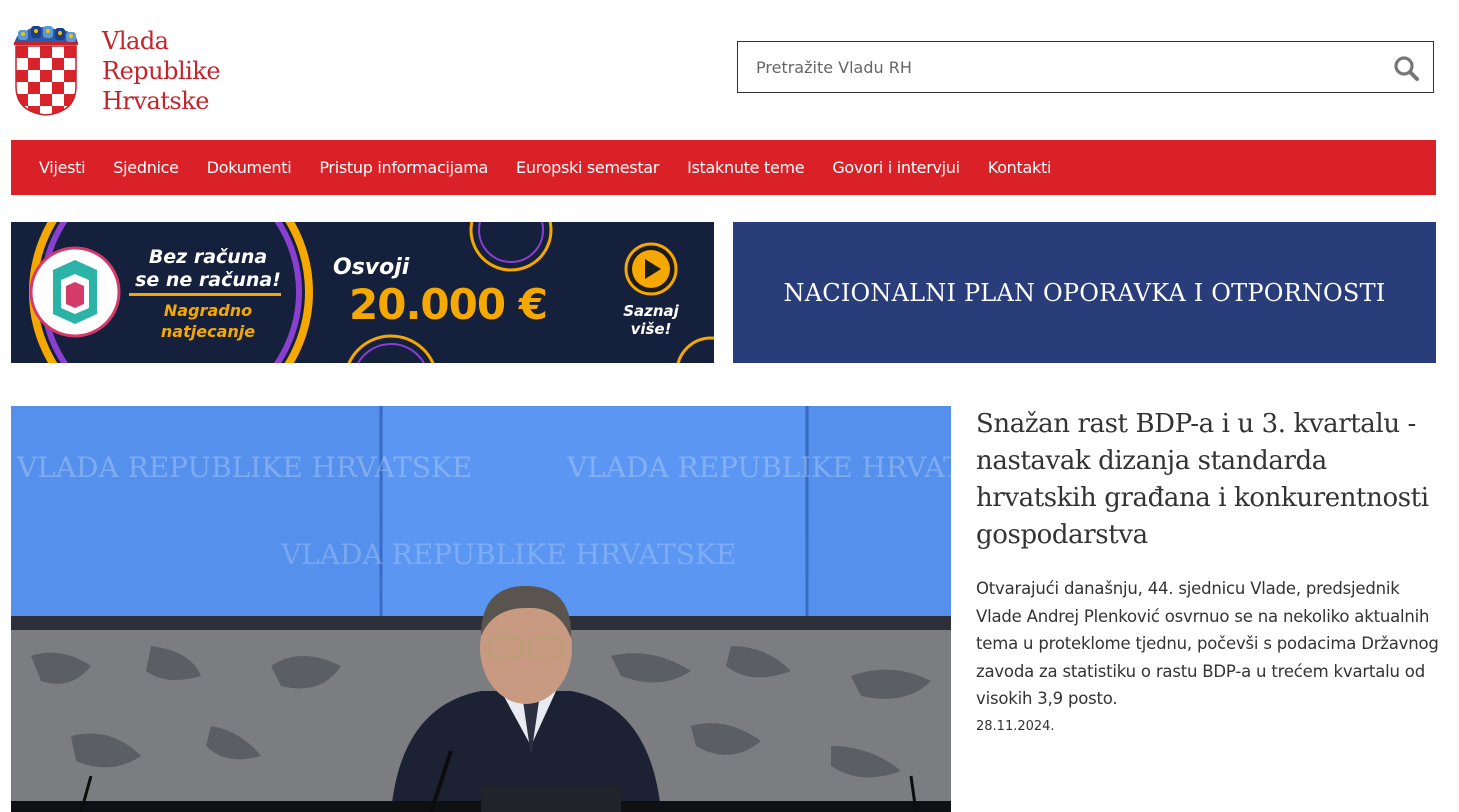 The height and width of the screenshot is (812, 1459). Describe the element at coordinates (448, 304) in the screenshot. I see `promo-prize-amount: 20.000 €` at that location.